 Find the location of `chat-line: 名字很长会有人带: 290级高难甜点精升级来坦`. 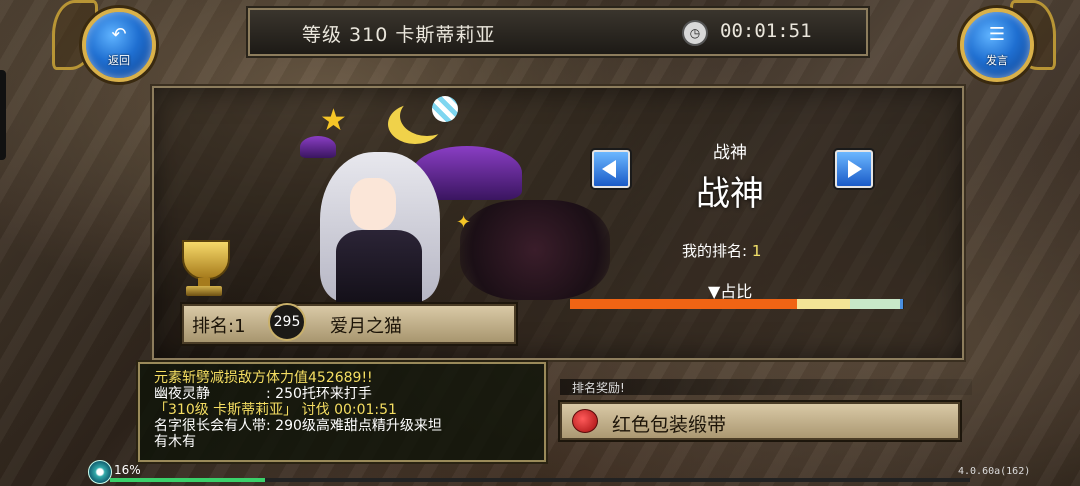

chat-line: 名字很长会有人带: 290级高难甜点精升级来坦 is located at coordinates (298, 426).